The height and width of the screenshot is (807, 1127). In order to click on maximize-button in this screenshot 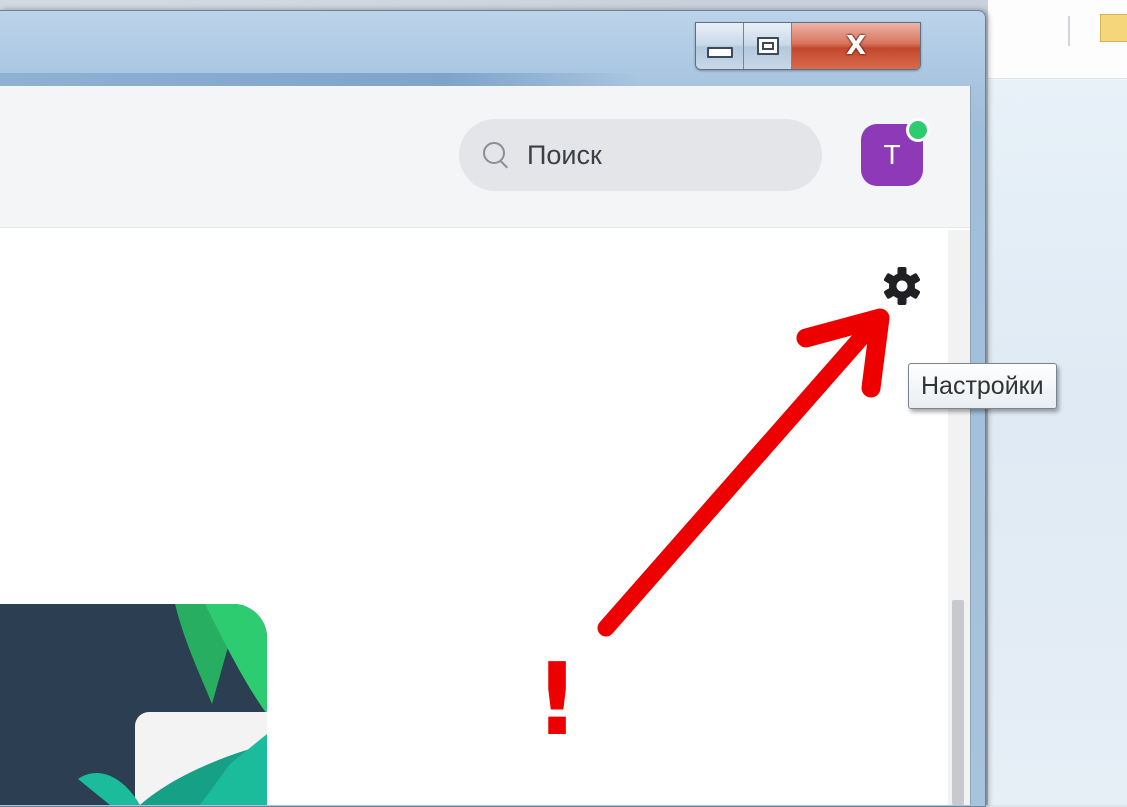, I will do `click(768, 46)`.